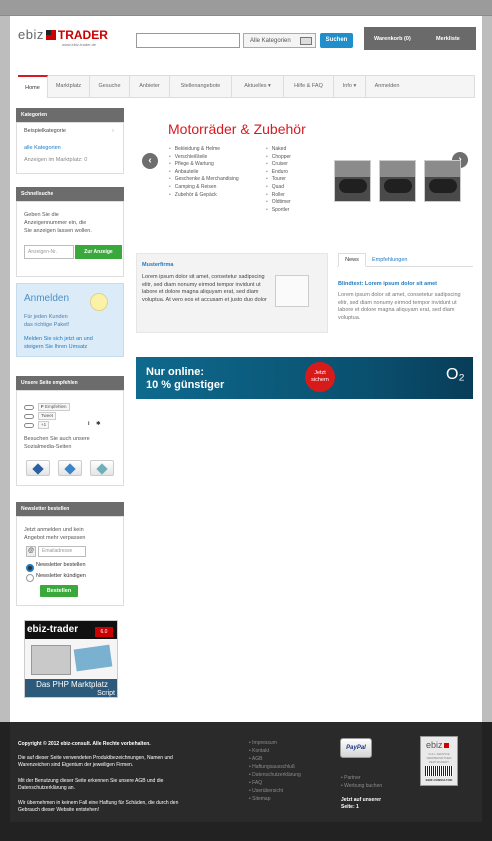 The height and width of the screenshot is (841, 492). I want to click on facebook-like-button: F Empfehlen, so click(54, 407).